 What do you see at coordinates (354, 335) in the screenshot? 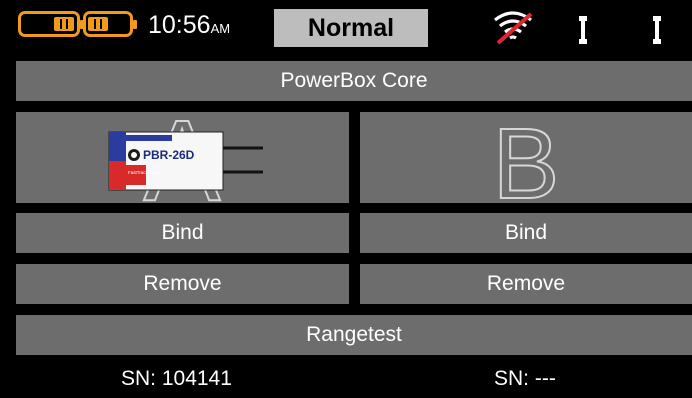
I see `rangetest-button: Rangetest` at bounding box center [354, 335].